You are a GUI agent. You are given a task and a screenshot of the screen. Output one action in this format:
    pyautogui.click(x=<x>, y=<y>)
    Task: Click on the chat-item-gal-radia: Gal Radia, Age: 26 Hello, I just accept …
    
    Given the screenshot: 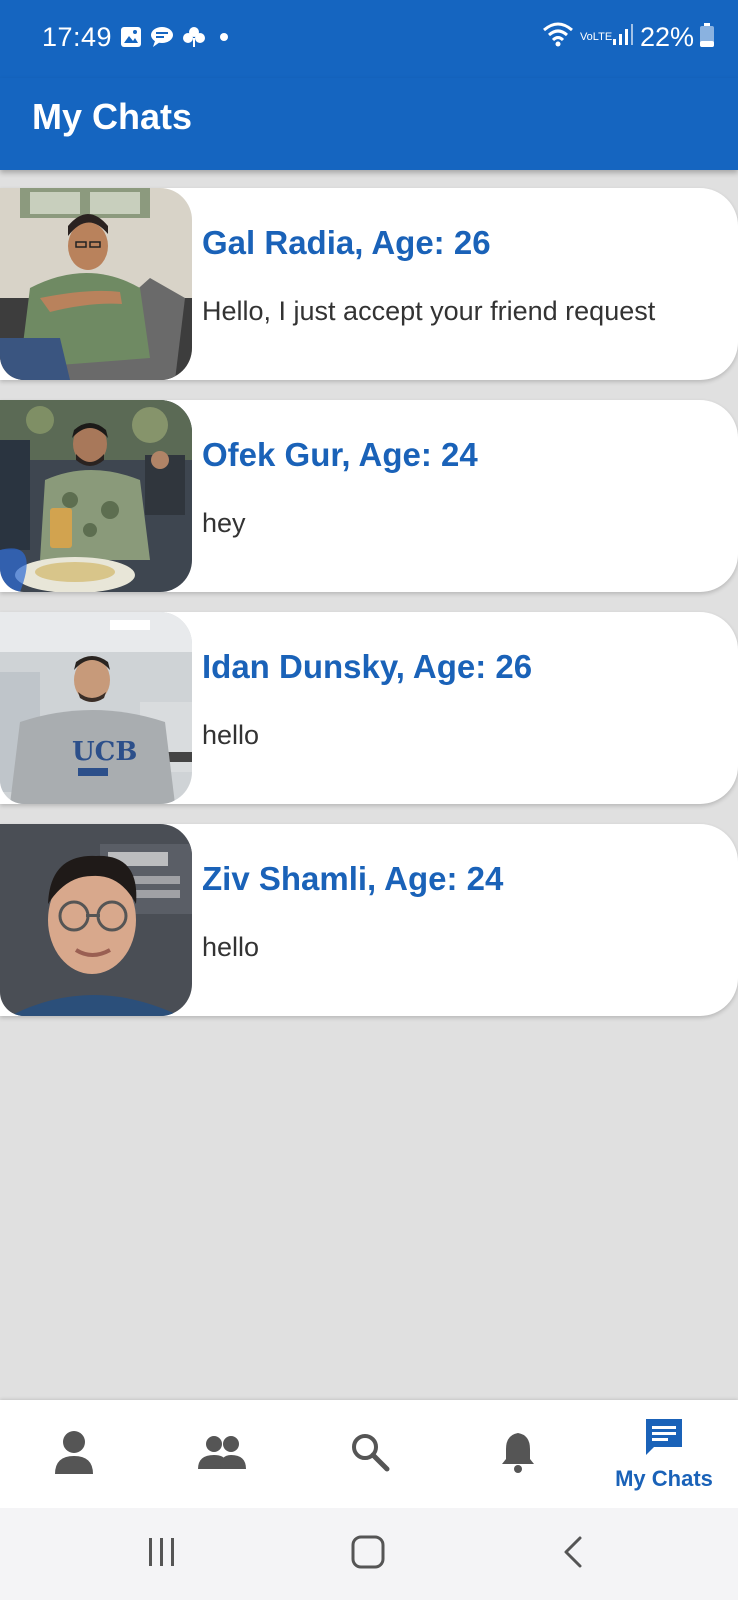 What is the action you would take?
    pyautogui.click(x=369, y=284)
    